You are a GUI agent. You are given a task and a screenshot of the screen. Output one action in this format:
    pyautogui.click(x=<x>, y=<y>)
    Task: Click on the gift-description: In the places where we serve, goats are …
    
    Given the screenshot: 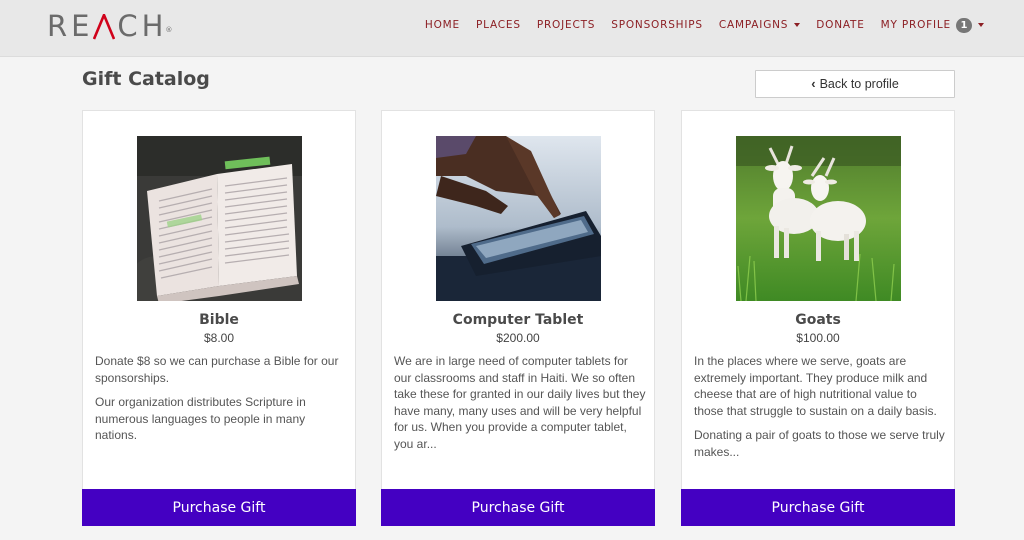 What is the action you would take?
    pyautogui.click(x=820, y=410)
    